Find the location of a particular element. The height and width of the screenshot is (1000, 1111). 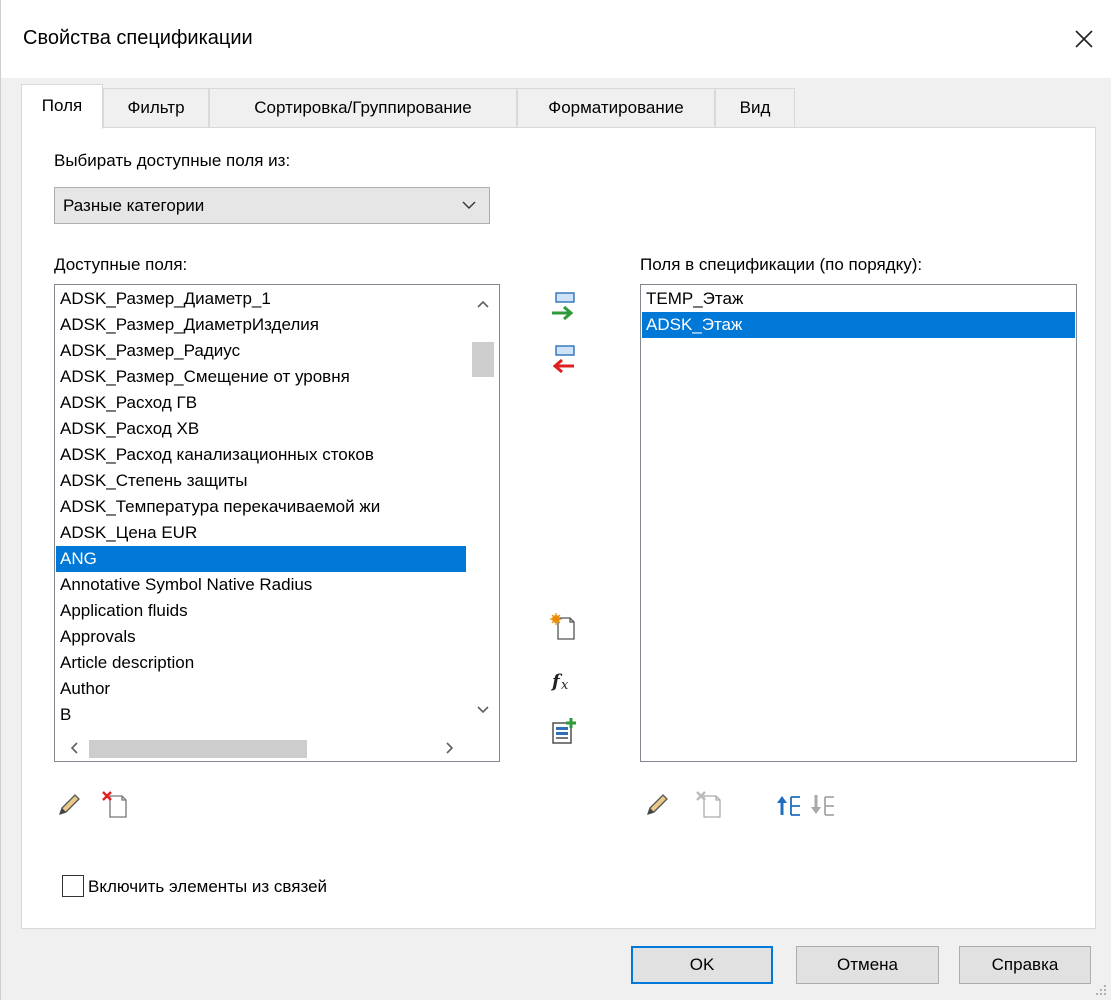

tab-label: Поля is located at coordinates (62, 105).